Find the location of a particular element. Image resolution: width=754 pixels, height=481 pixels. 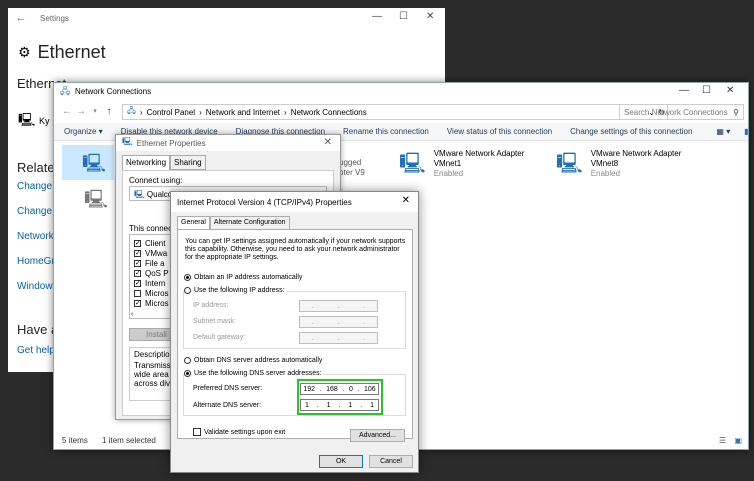

network-item: 🖳 Ky is located at coordinates (33, 122).